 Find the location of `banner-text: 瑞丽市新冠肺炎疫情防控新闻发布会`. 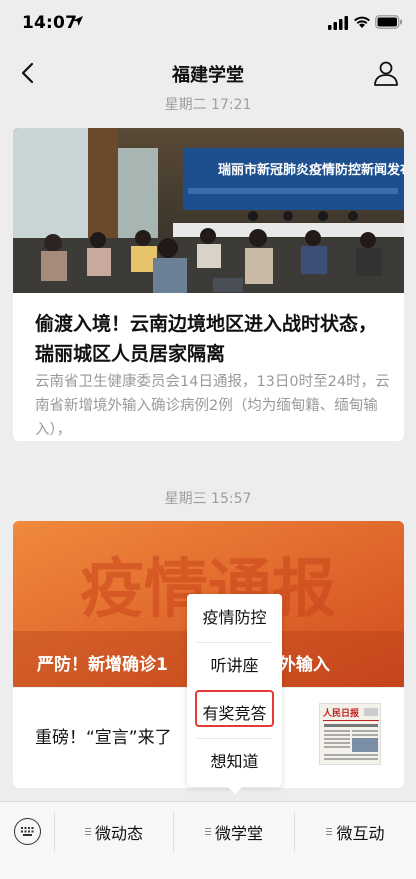

banner-text: 瑞丽市新冠肺炎疫情防控新闻发布会 is located at coordinates (311, 170).